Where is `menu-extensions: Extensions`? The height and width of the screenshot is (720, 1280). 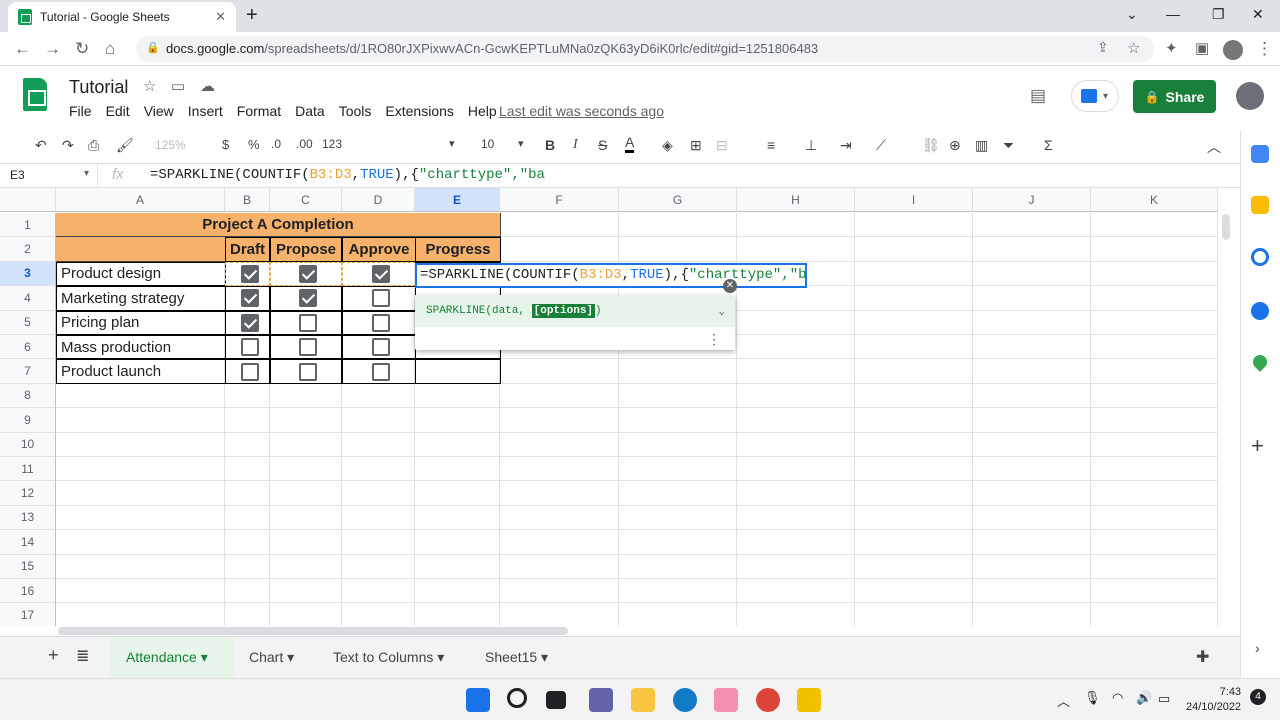 menu-extensions: Extensions is located at coordinates (419, 111).